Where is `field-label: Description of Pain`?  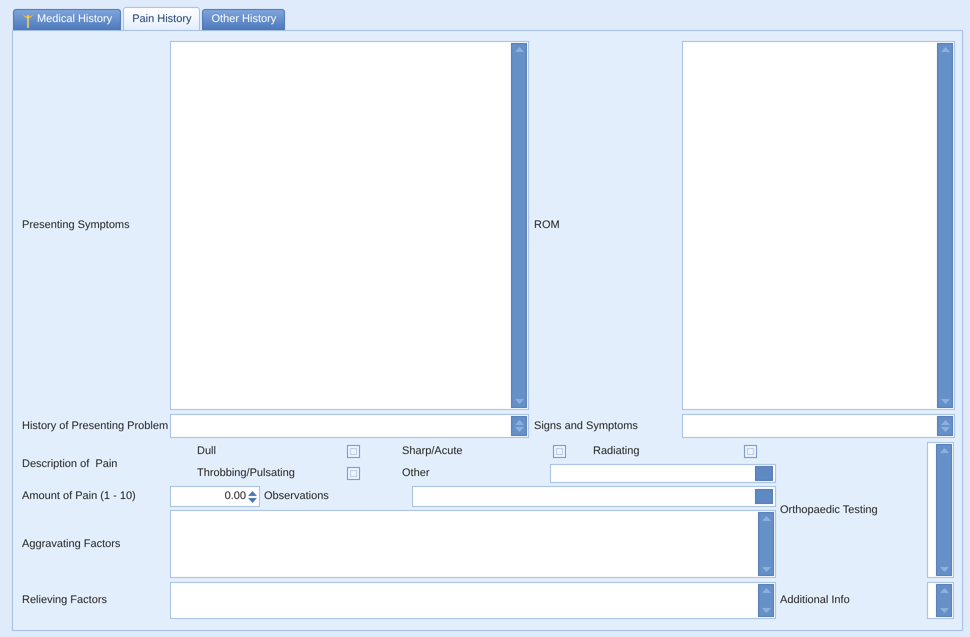 field-label: Description of Pain is located at coordinates (70, 464).